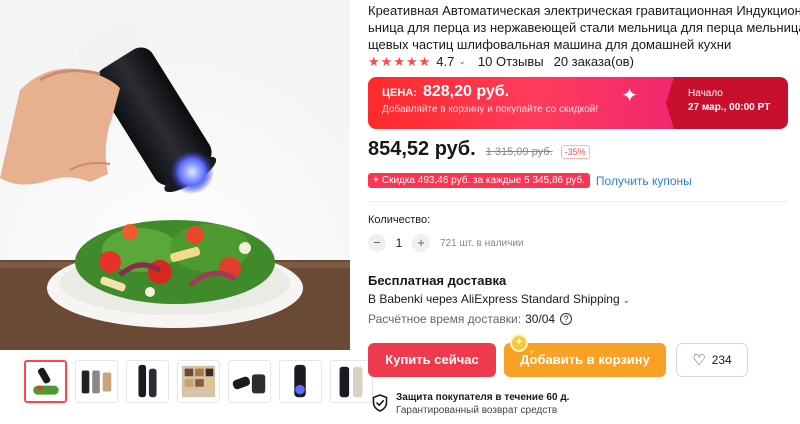 Image resolution: width=800 pixels, height=424 pixels. What do you see at coordinates (483, 397) in the screenshot?
I see `protection-title: Защита покупателя в течение 60 д.` at bounding box center [483, 397].